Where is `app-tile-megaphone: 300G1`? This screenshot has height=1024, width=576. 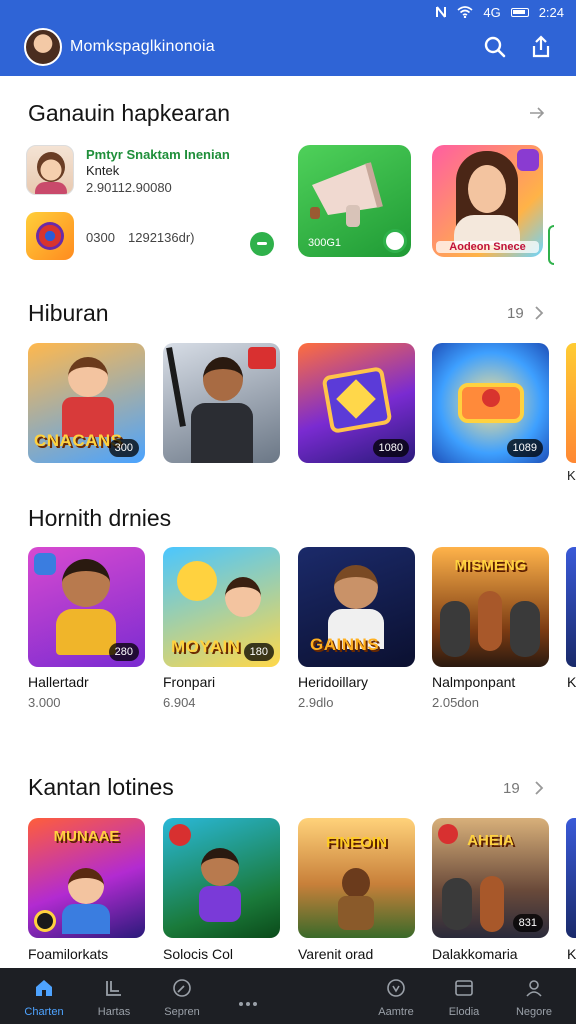 app-tile-megaphone: 300G1 is located at coordinates (354, 201).